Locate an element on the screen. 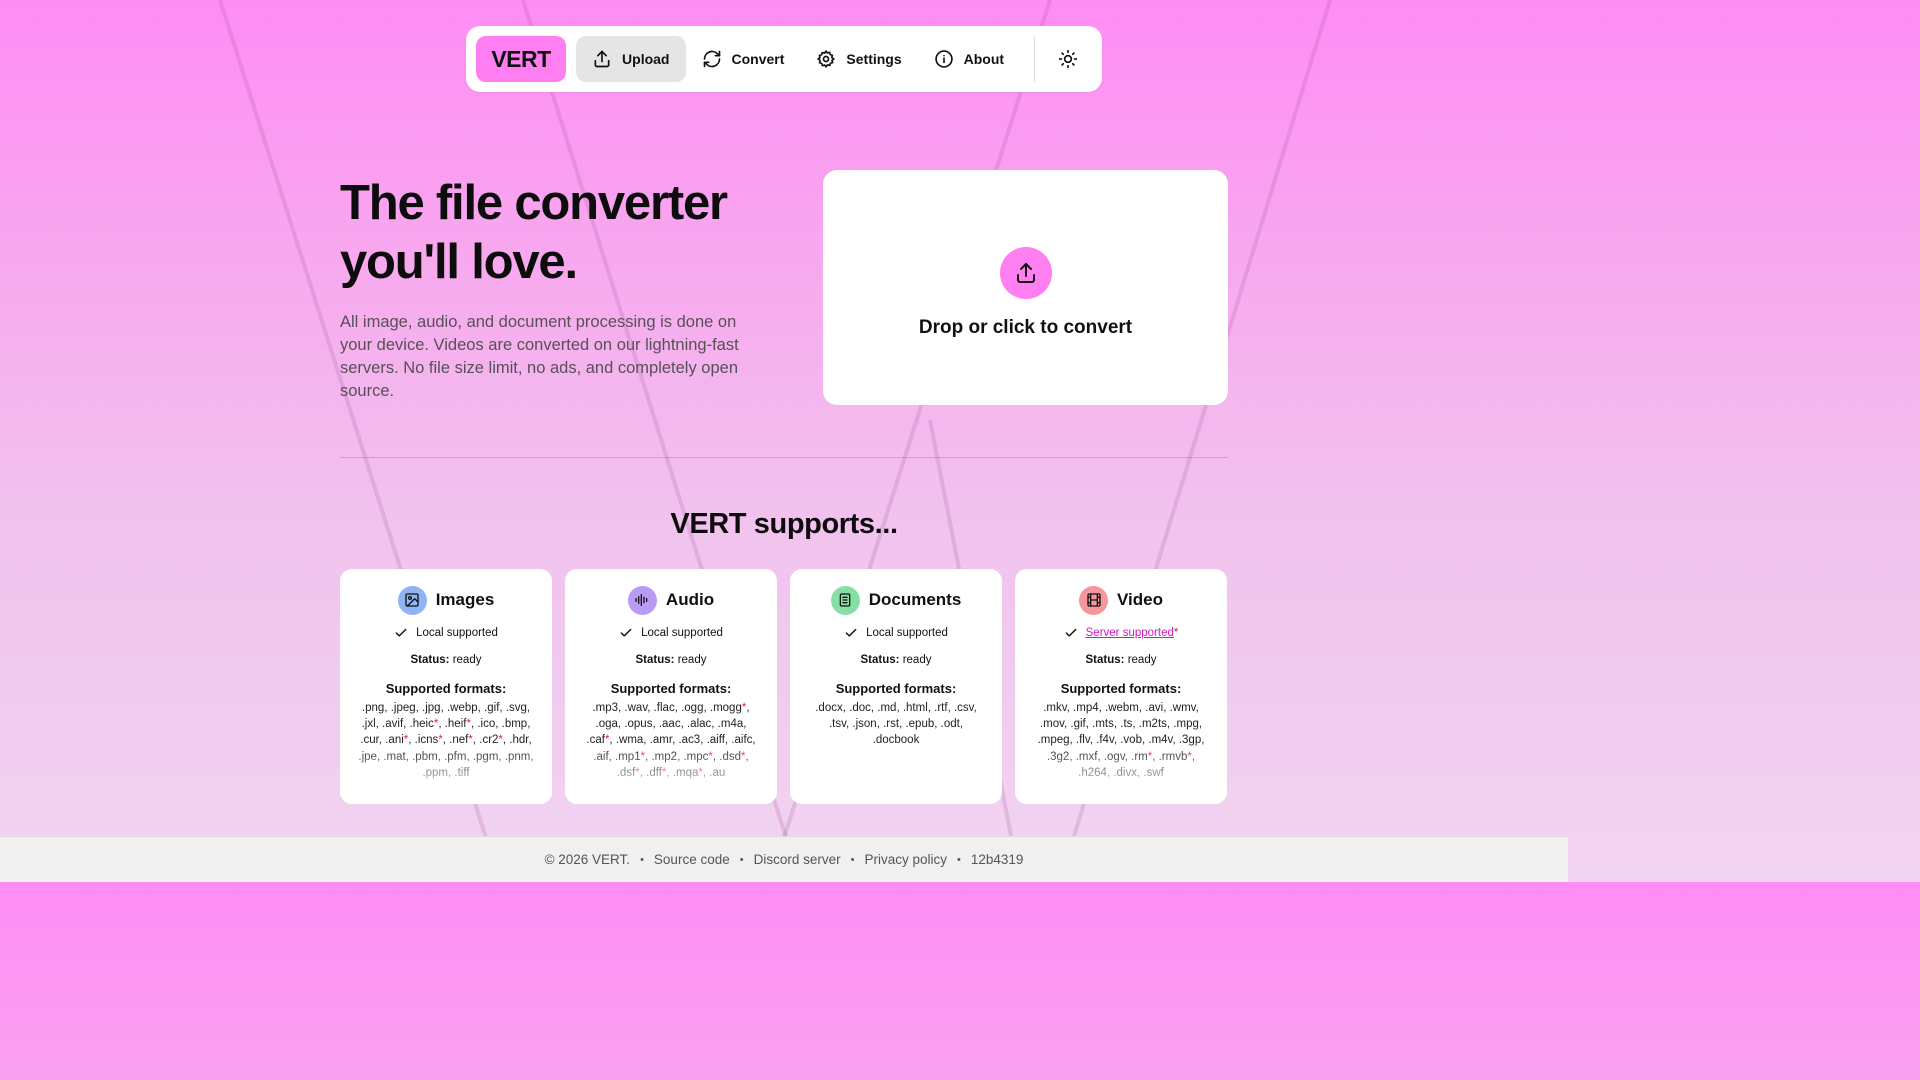 This screenshot has width=1920, height=1080. hero-title-line1: The file converter is located at coordinates (534, 203).